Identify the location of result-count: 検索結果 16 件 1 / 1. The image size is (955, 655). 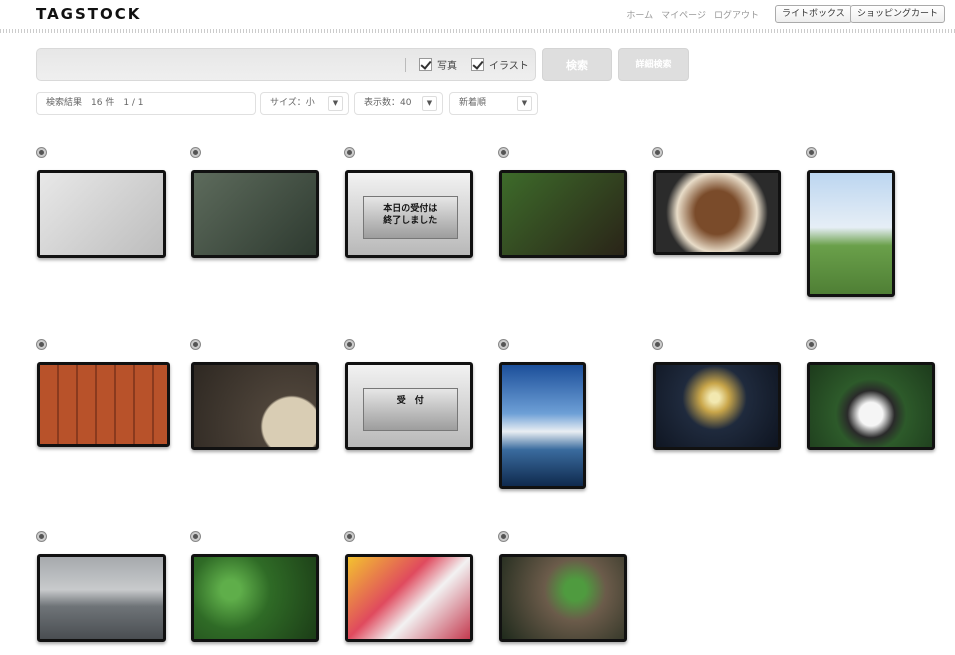
(146, 103).